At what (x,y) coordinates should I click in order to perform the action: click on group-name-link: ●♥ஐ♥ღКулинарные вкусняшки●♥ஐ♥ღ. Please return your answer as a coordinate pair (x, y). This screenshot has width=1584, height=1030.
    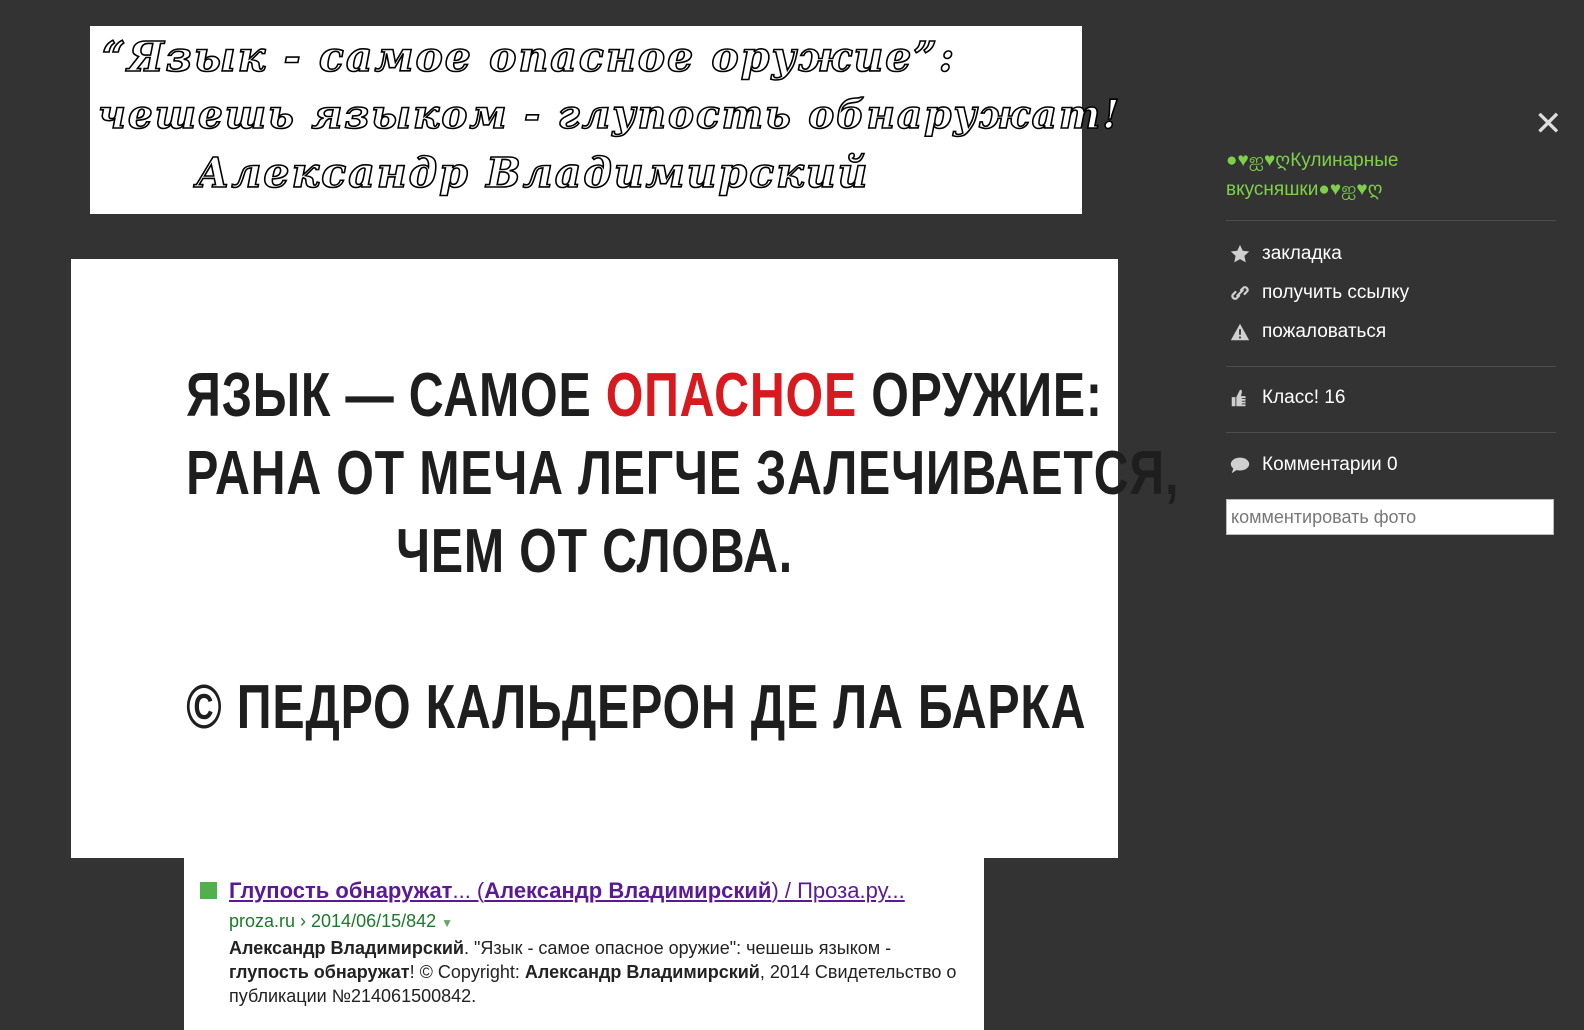
    Looking at the image, I should click on (1391, 175).